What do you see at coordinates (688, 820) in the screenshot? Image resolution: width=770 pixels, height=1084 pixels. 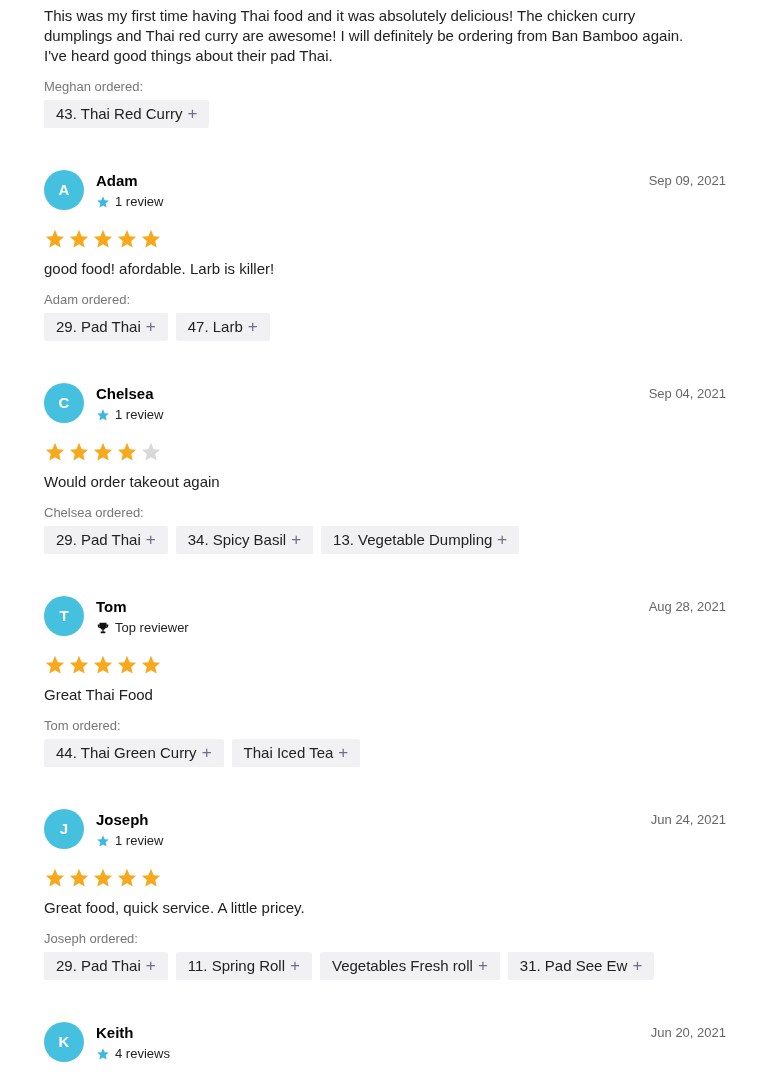 I see `review-date: Jun 24, 2021` at bounding box center [688, 820].